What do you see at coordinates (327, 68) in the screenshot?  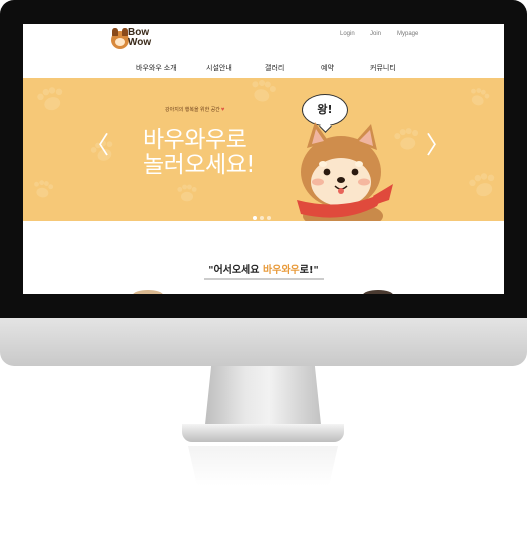 I see `nav-item-reservation: 예약` at bounding box center [327, 68].